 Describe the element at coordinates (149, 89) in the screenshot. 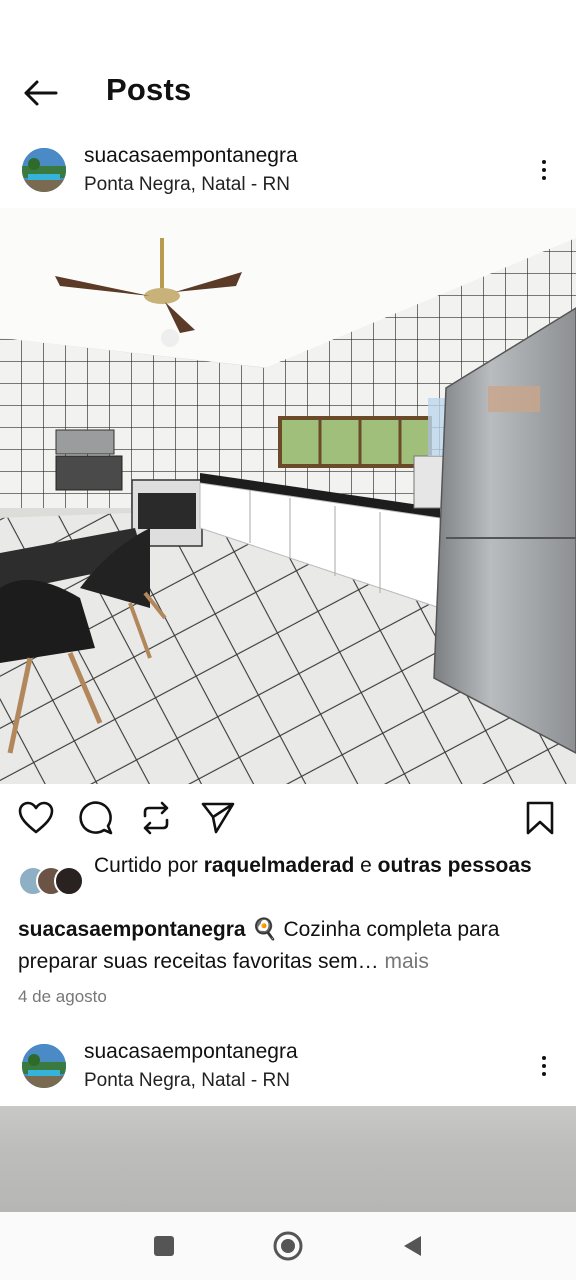

I see `page-title: Posts` at that location.